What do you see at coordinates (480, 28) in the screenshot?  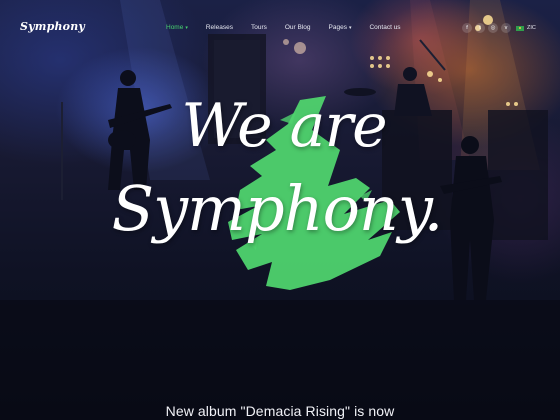 I see `twitter-icon: t` at bounding box center [480, 28].